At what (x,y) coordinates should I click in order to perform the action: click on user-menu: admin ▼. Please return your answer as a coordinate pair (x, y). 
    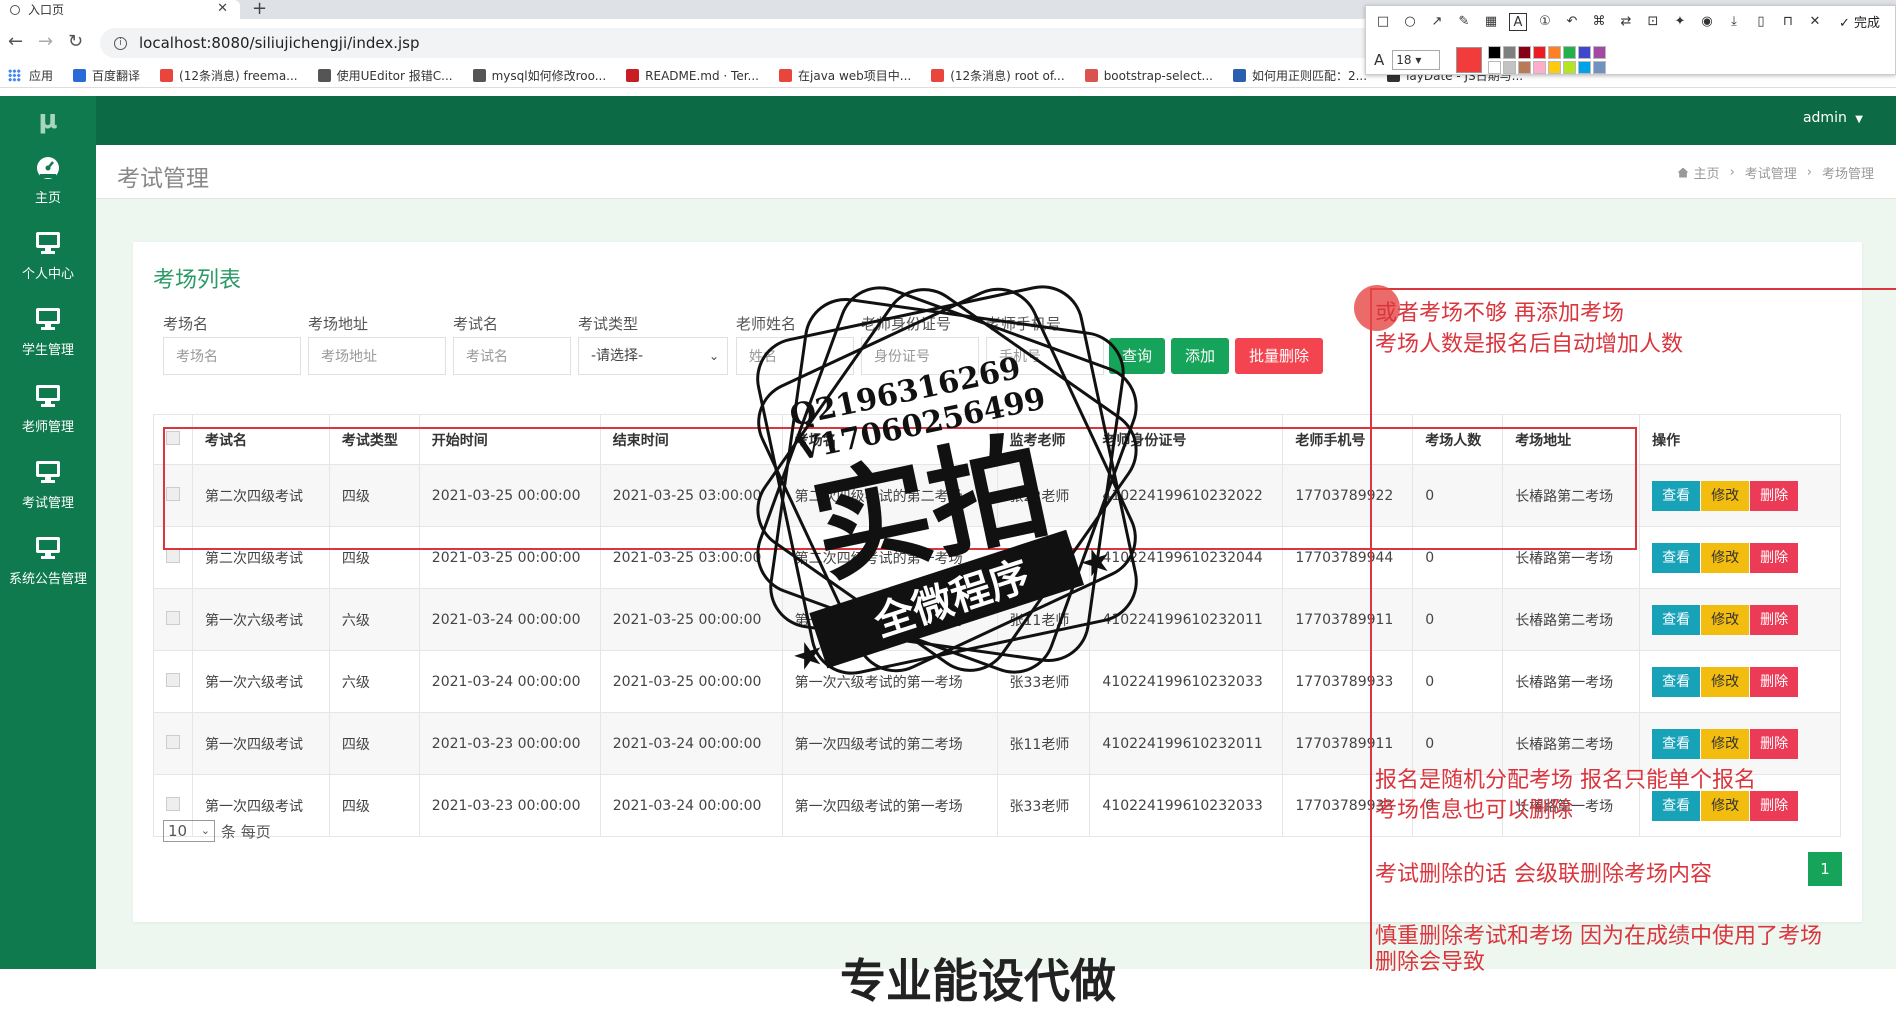
    Looking at the image, I should click on (1833, 118).